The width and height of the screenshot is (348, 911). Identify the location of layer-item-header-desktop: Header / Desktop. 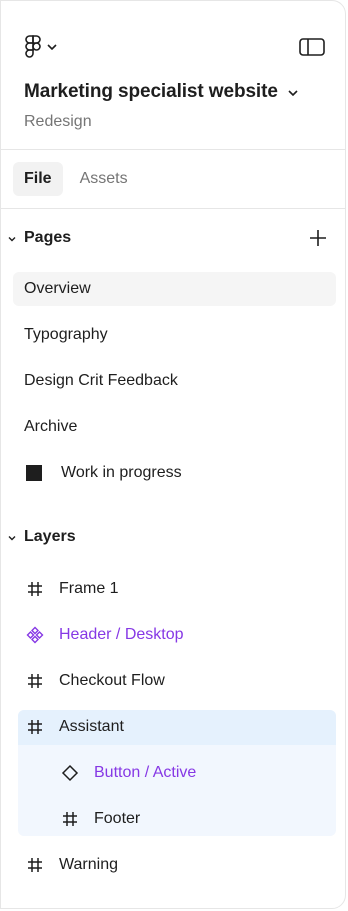
(177, 635).